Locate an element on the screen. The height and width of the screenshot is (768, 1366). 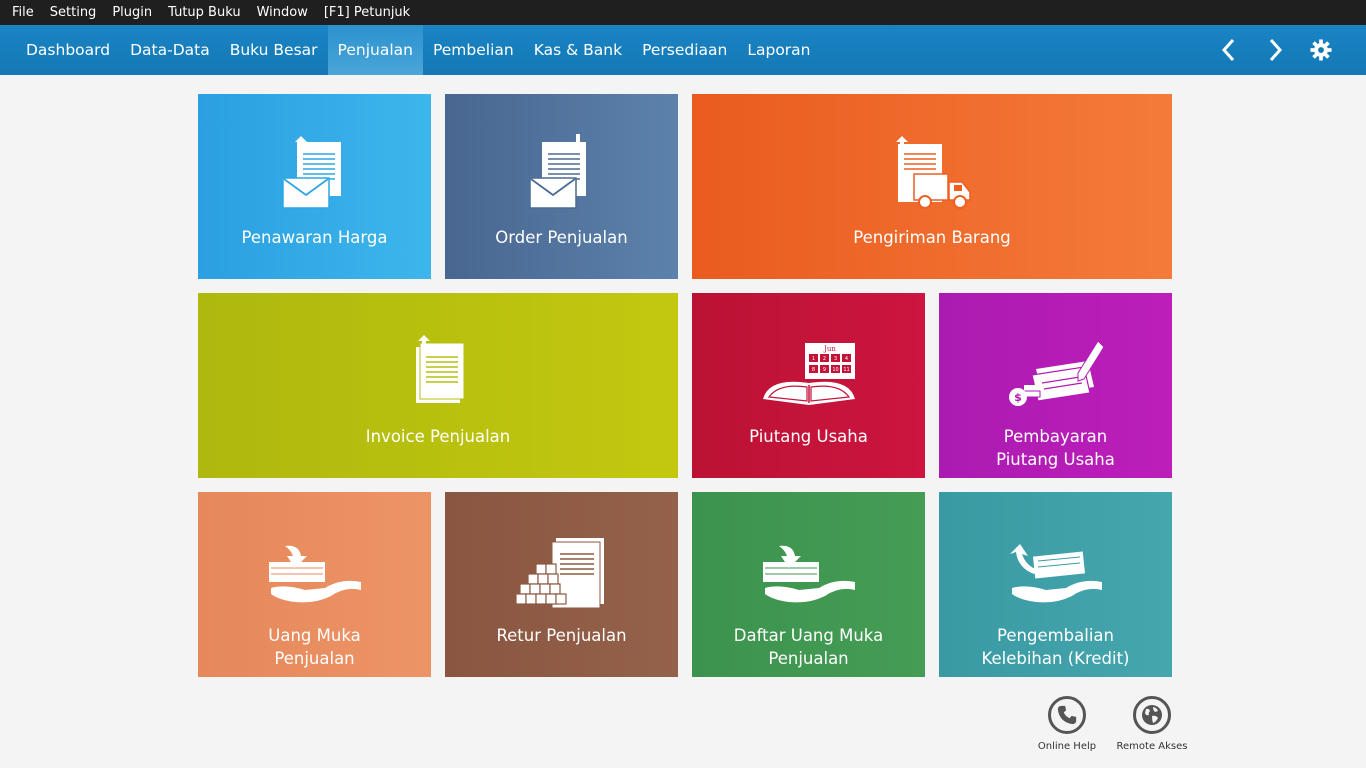
tile-uang-muka-penjualan: Uang Muka Penjualan is located at coordinates (314, 584).